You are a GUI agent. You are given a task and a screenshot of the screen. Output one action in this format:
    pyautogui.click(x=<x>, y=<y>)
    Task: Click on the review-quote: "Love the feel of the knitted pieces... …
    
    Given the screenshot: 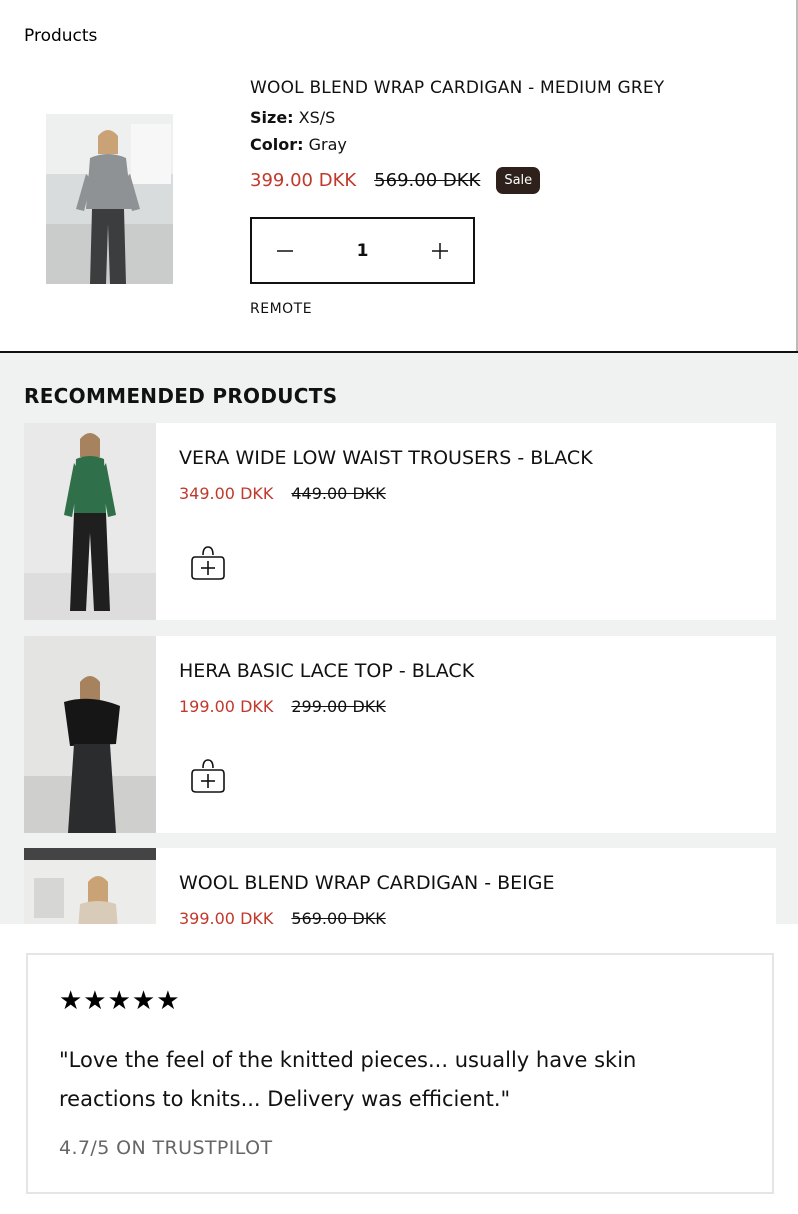 What is the action you would take?
    pyautogui.click(x=348, y=1079)
    